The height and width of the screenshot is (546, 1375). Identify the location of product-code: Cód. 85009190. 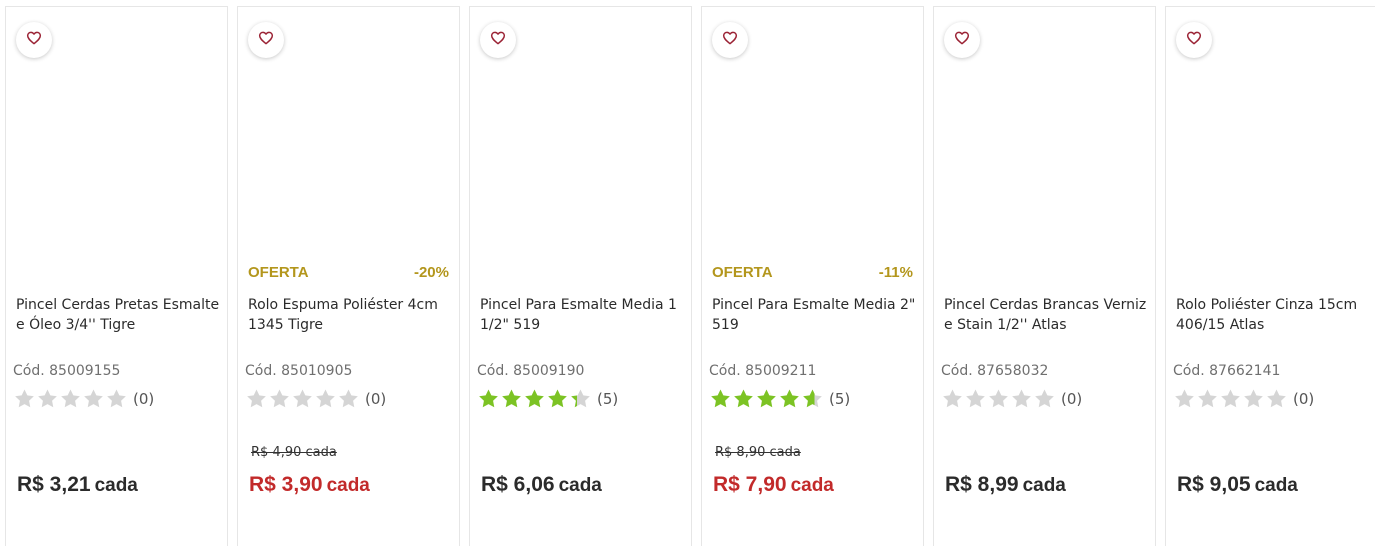
(531, 371).